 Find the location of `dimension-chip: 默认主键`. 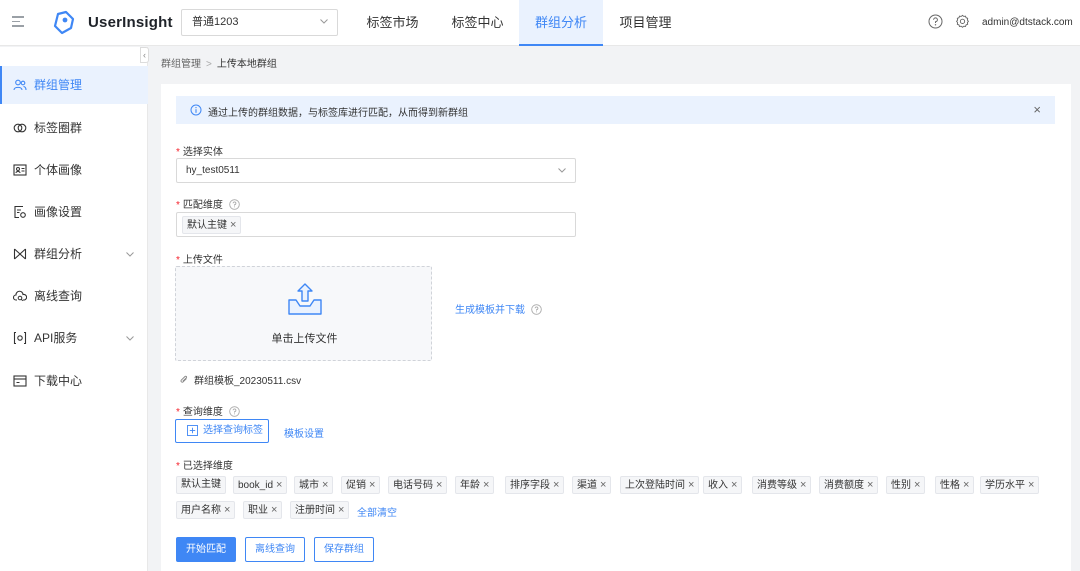

dimension-chip: 默认主键 is located at coordinates (201, 485).